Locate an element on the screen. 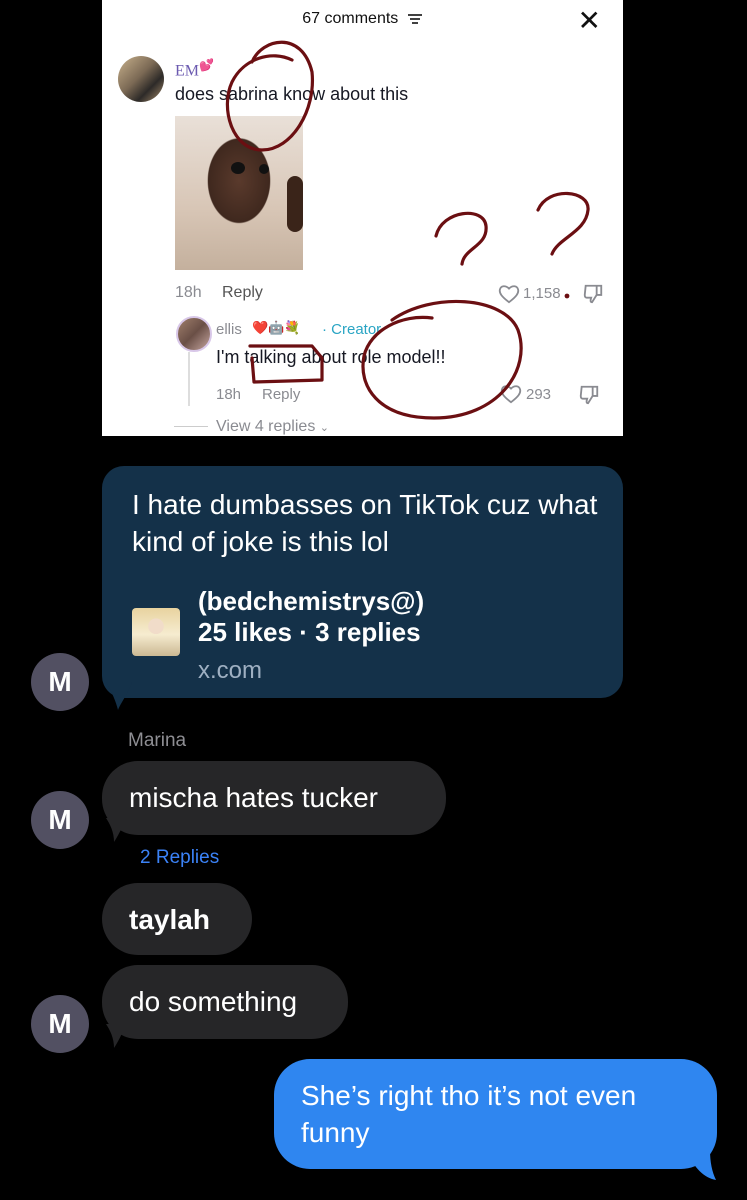  comment-time: 18h is located at coordinates (188, 292).